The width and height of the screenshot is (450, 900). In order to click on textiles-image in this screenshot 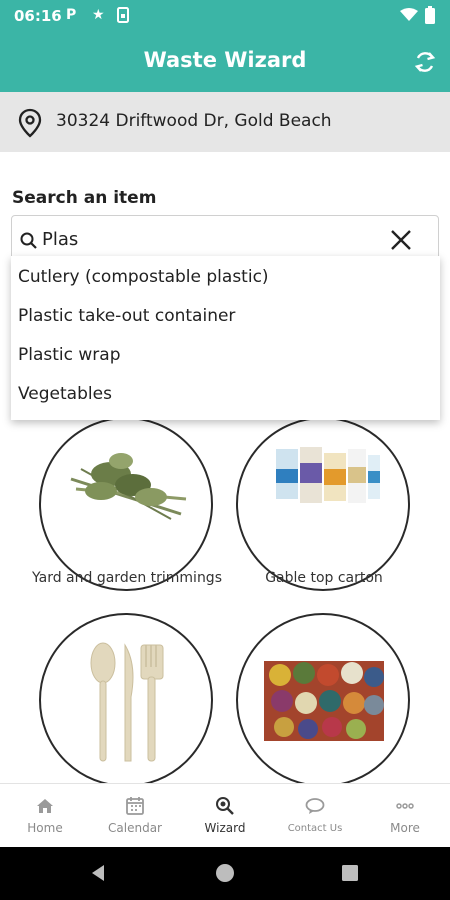, I will do `click(324, 701)`.